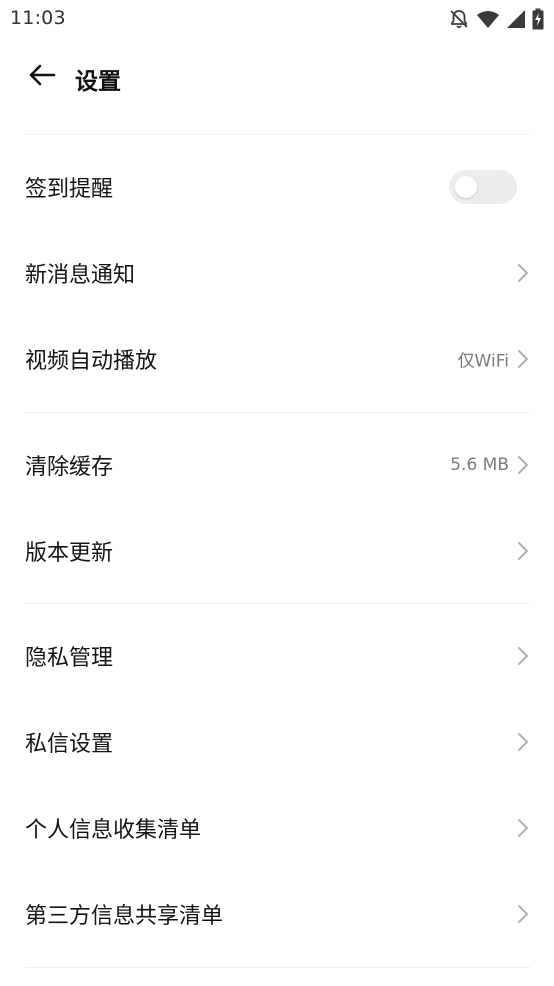 The height and width of the screenshot is (986, 554). Describe the element at coordinates (459, 19) in the screenshot. I see `notifications-off-icon` at that location.